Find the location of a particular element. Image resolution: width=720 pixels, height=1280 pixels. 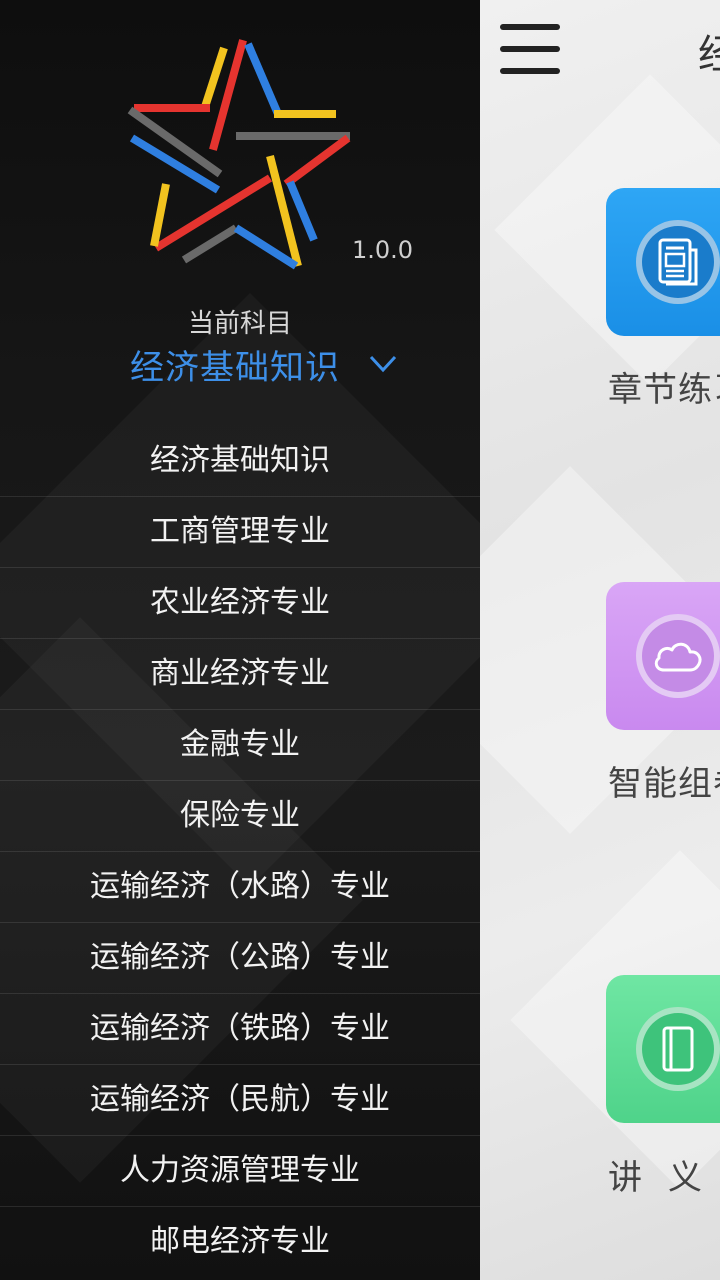

current-subject-selector: 经济基础知识 is located at coordinates (264, 364).